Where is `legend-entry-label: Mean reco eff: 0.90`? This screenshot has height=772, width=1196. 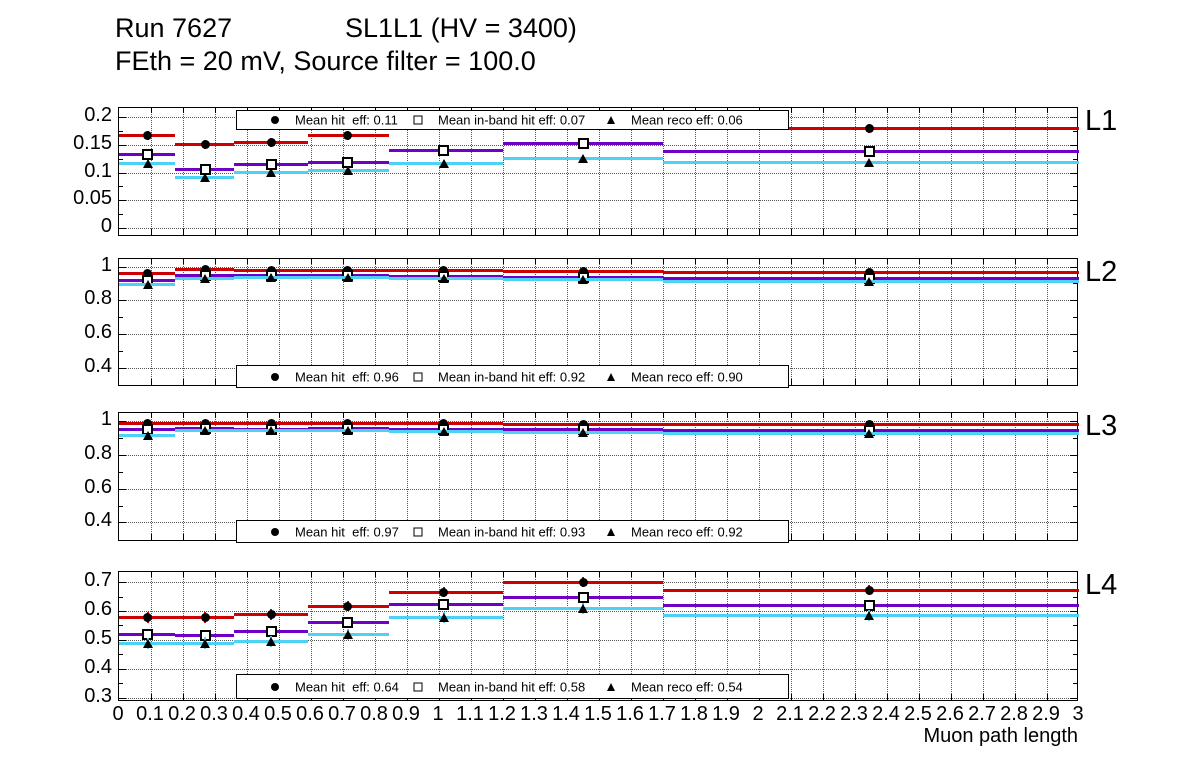
legend-entry-label: Mean reco eff: 0.90 is located at coordinates (687, 376).